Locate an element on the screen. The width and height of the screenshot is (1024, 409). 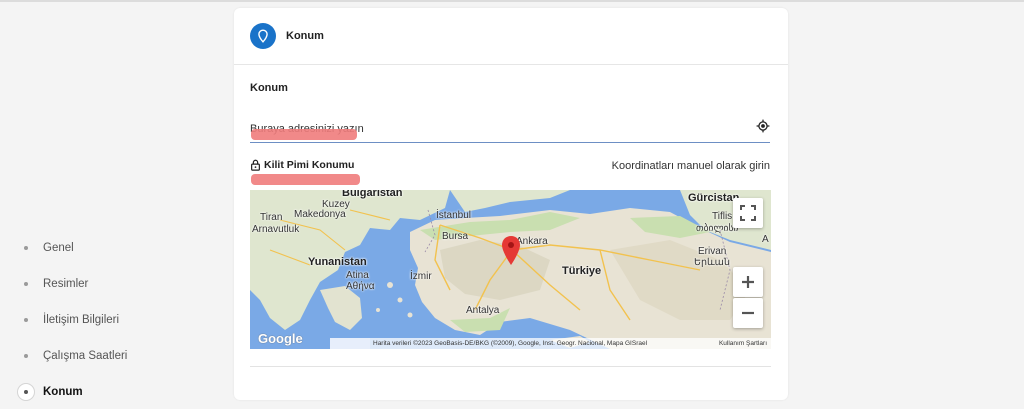
google-logo: Google is located at coordinates (280, 338).